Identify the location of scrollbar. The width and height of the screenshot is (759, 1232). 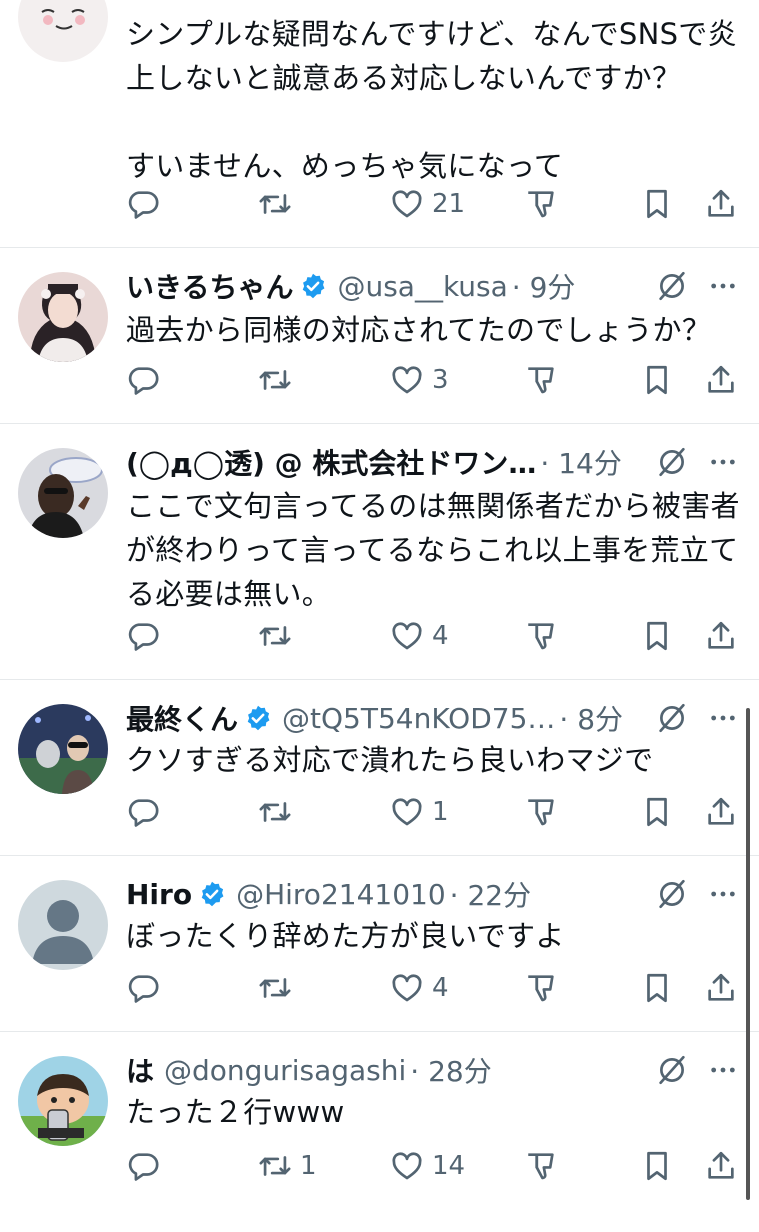
(748, 954).